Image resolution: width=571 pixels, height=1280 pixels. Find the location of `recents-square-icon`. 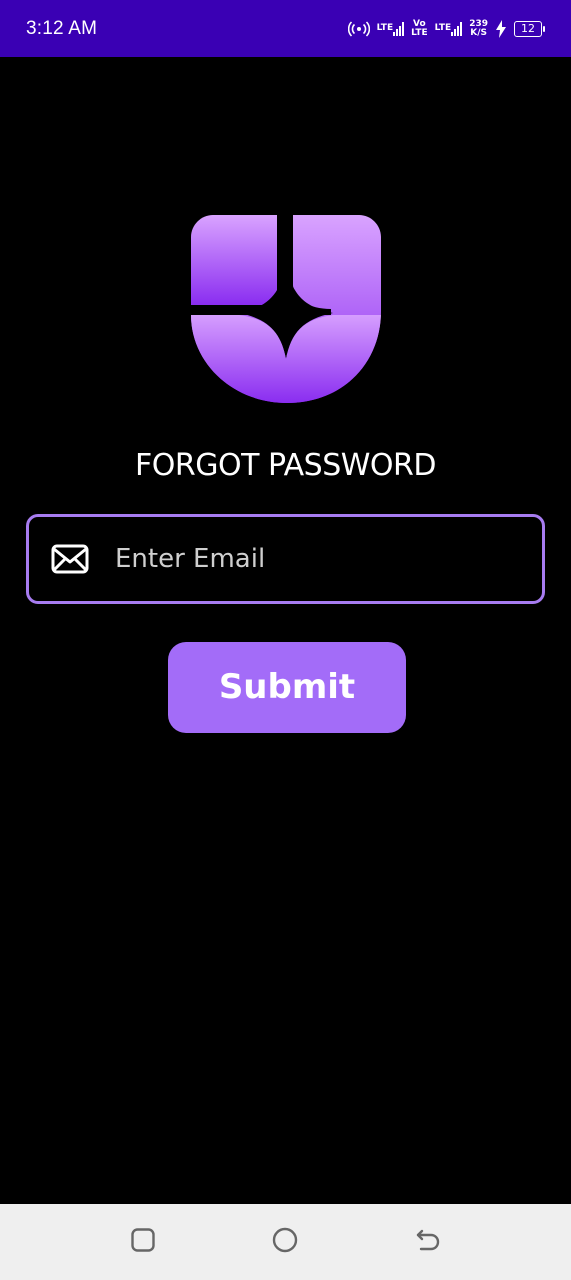

recents-square-icon is located at coordinates (143, 1242).